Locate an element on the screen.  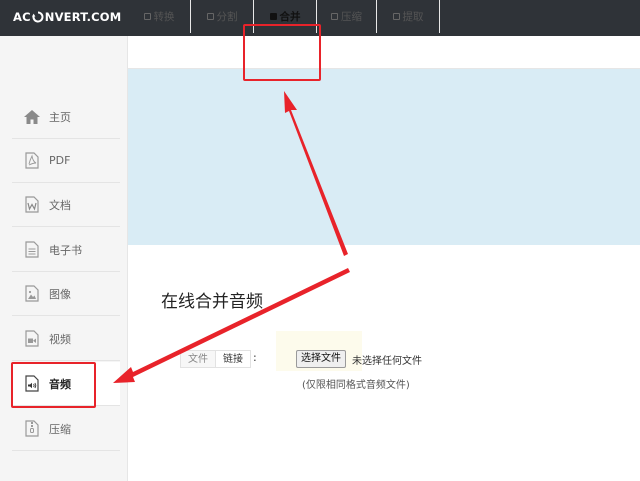
tab-convert: 转换 is located at coordinates (159, 16).